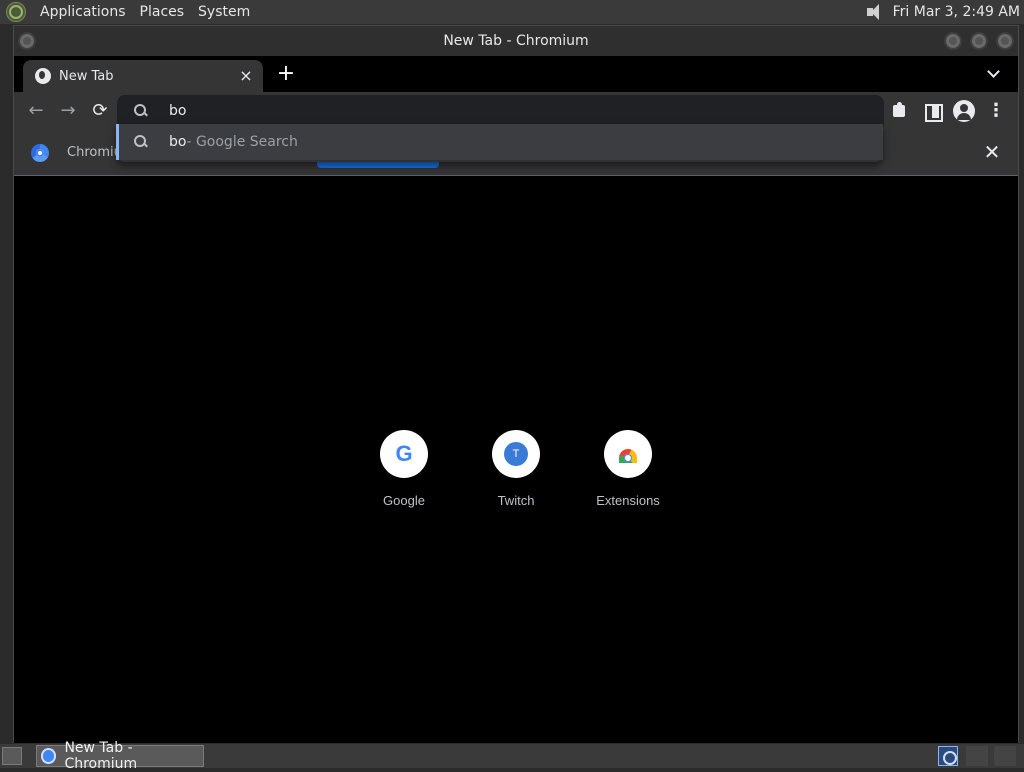 Image resolution: width=1024 pixels, height=772 pixels. Describe the element at coordinates (246, 76) in the screenshot. I see `tab-close-button: ×` at that location.